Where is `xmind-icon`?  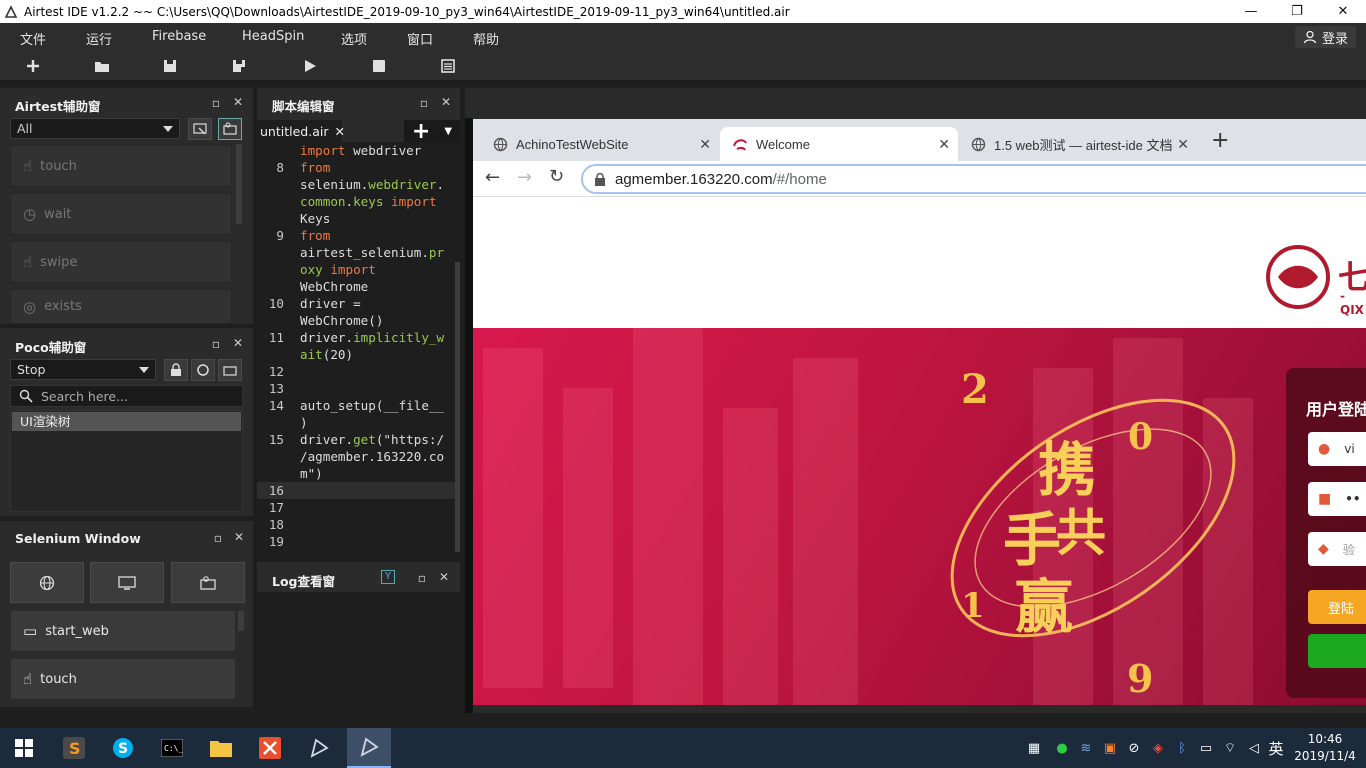 xmind-icon is located at coordinates (270, 748).